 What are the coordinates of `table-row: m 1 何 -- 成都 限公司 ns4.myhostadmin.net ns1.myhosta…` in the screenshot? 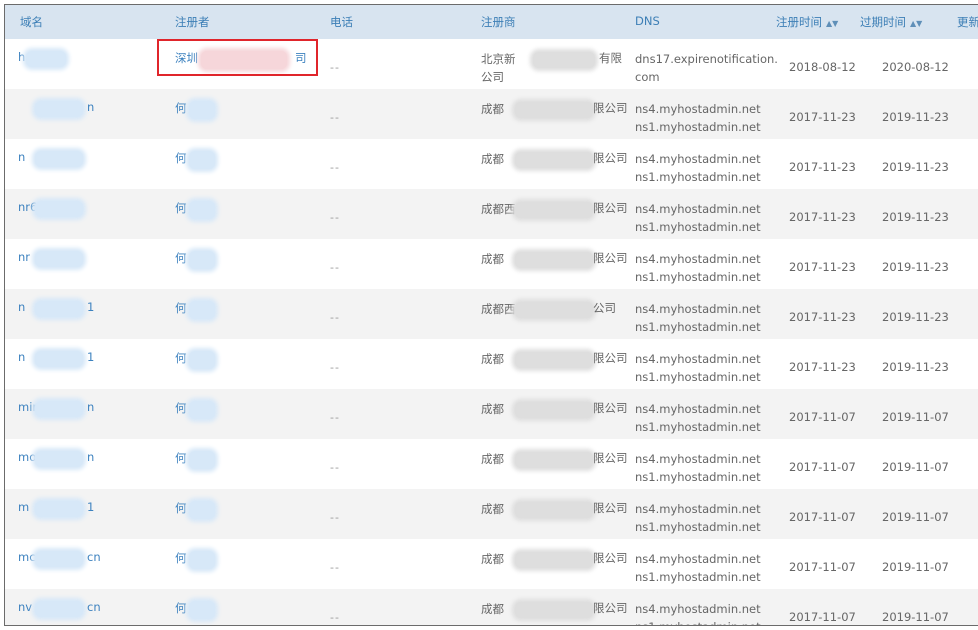 It's located at (491, 514).